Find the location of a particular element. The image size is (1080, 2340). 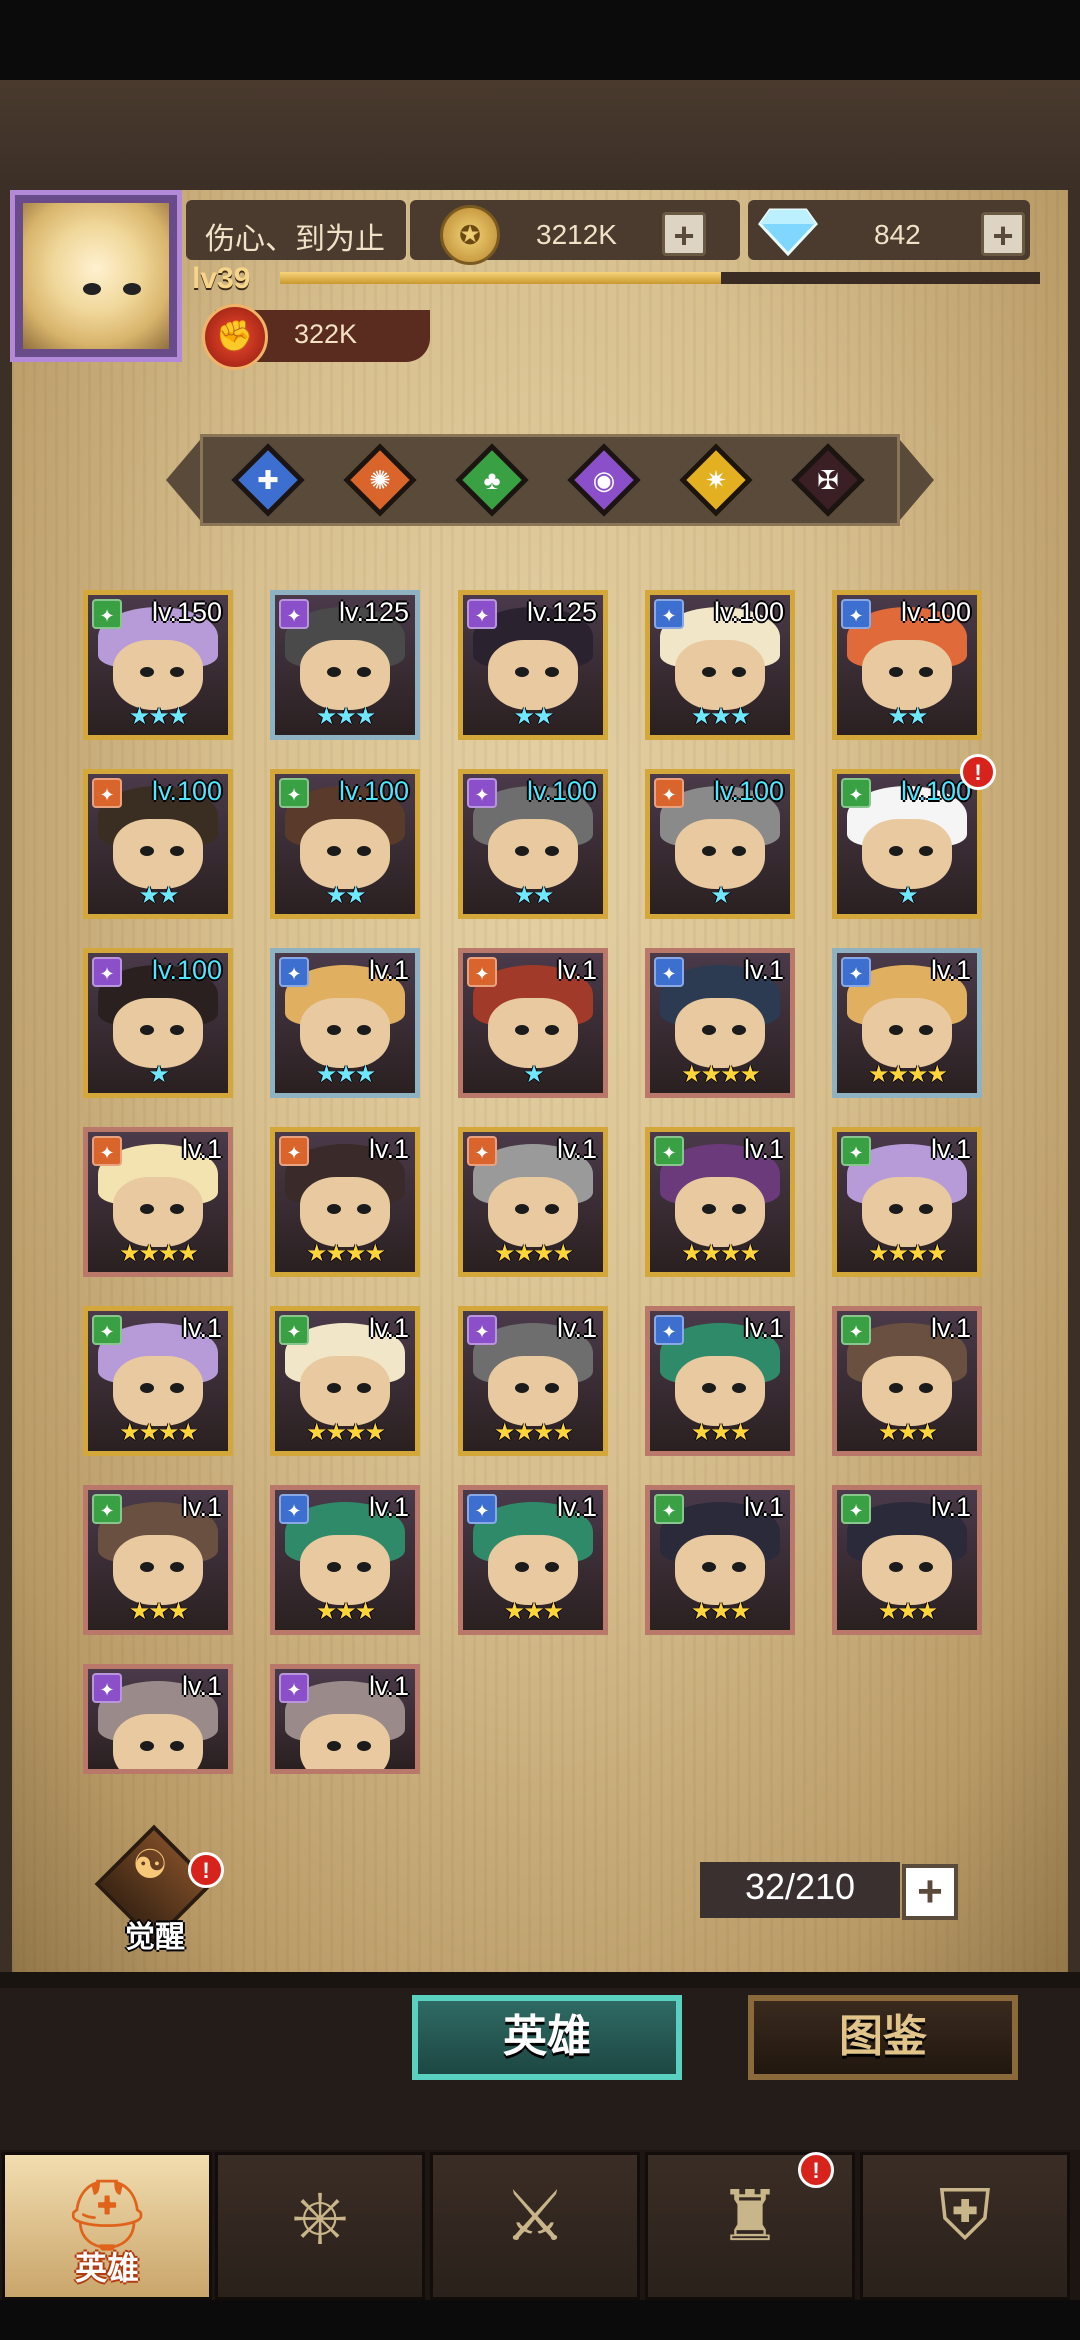

filter-orange-faction: ✺ is located at coordinates (380, 480).